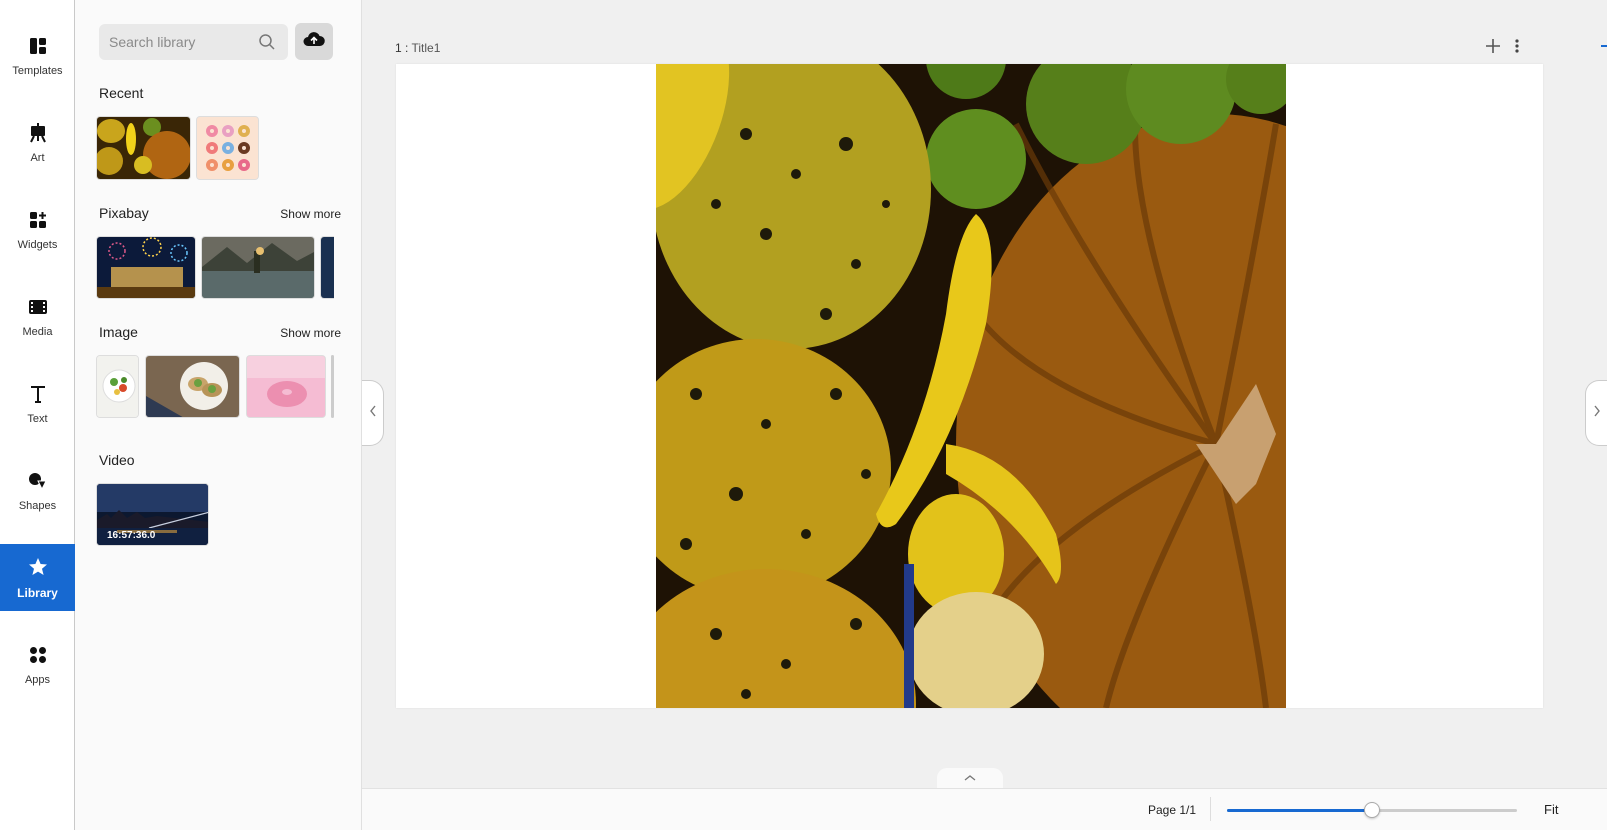  I want to click on rail-item-apps: Apps, so click(37, 664).